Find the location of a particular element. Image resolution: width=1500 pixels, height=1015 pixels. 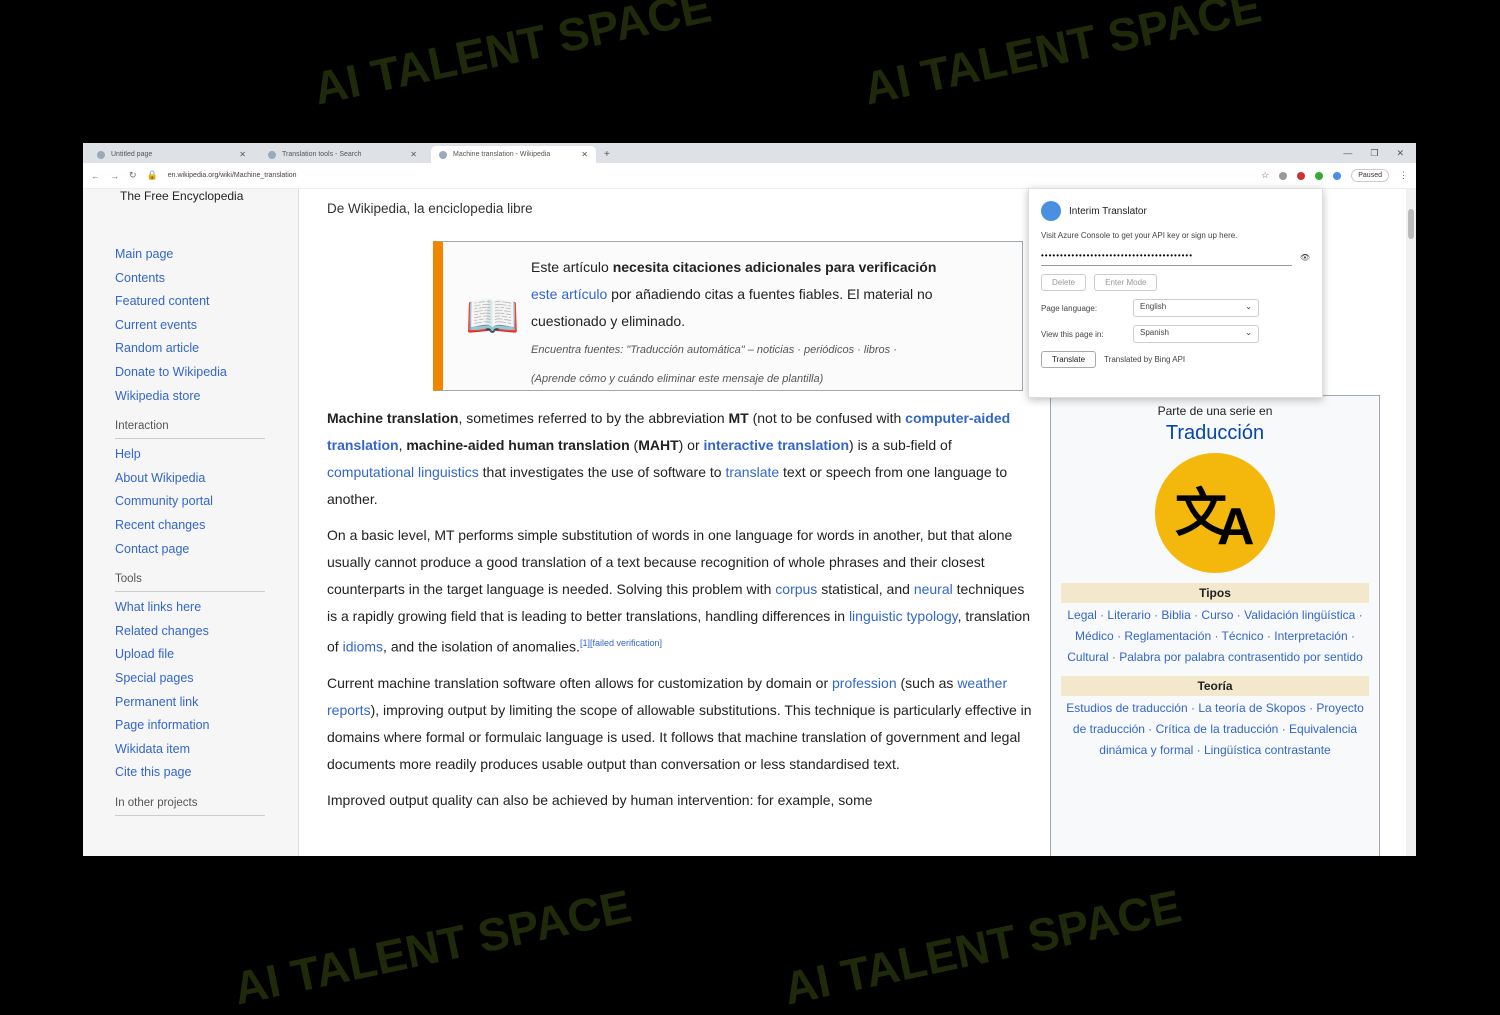

profile-button: Paused is located at coordinates (1370, 175).